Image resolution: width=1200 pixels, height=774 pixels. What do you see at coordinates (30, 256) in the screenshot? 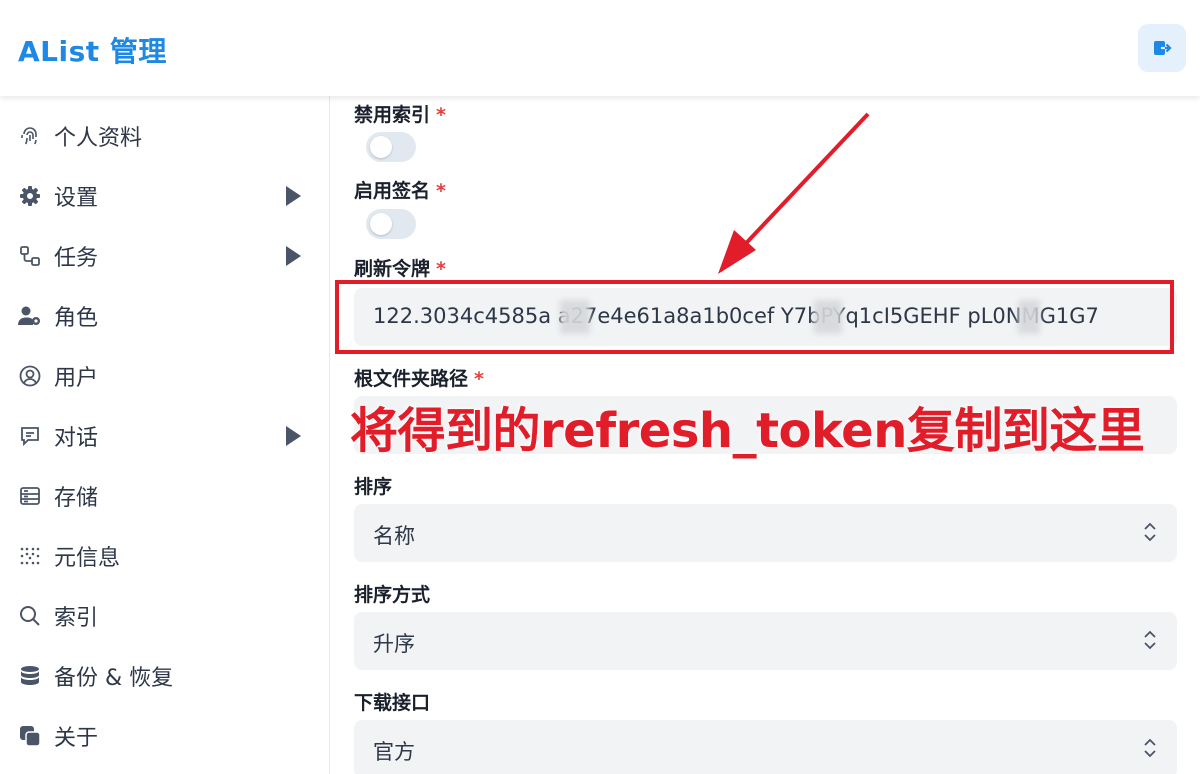
I see `flow-icon` at bounding box center [30, 256].